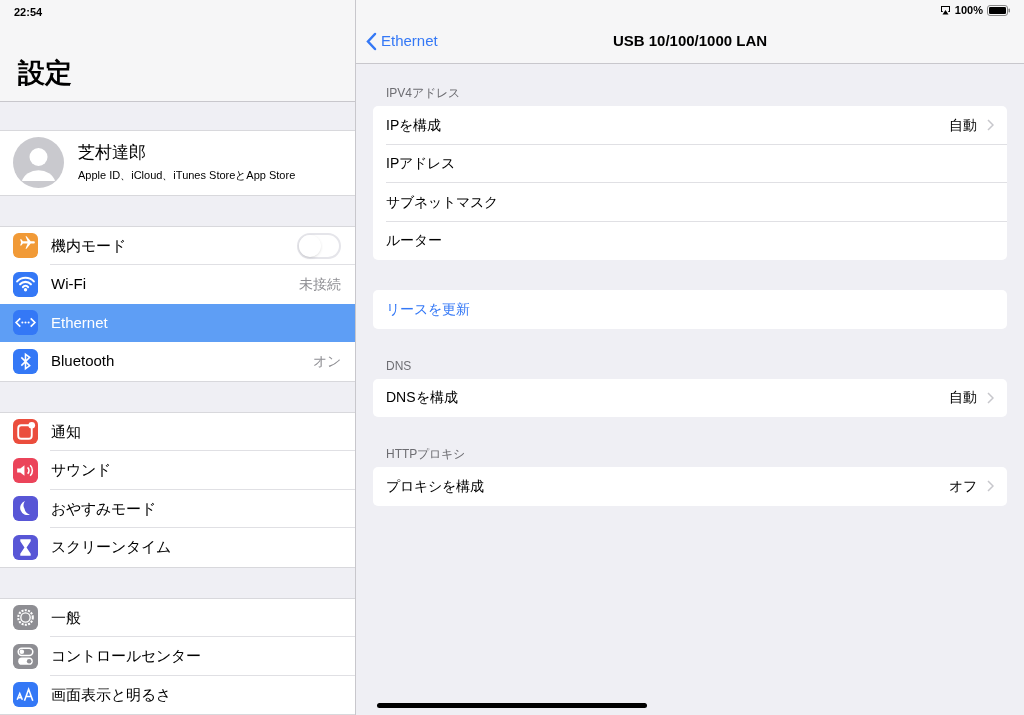  What do you see at coordinates (28, 12) in the screenshot?
I see `status-time: 22:54` at bounding box center [28, 12].